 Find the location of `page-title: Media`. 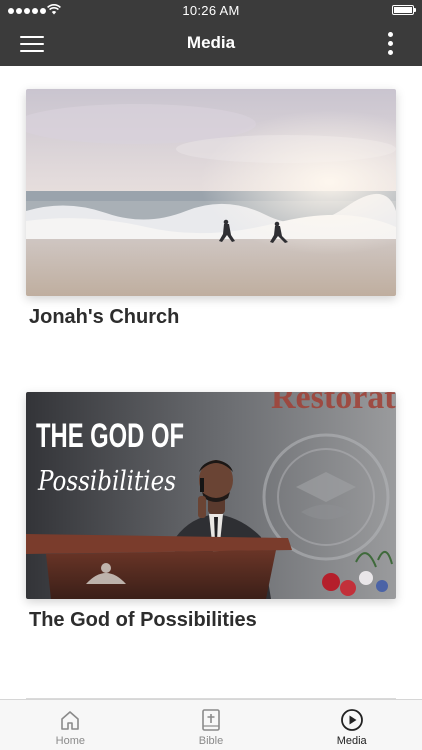

page-title: Media is located at coordinates (211, 42).